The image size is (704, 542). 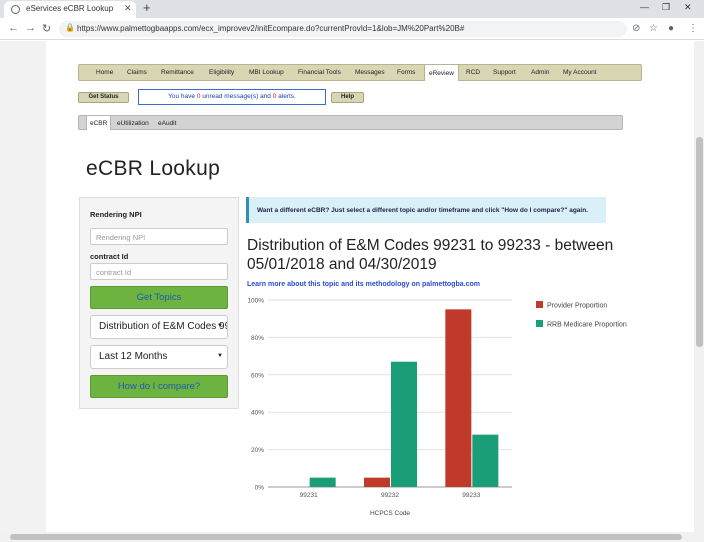 I want to click on tab-eaudit: eAudit, so click(x=167, y=123).